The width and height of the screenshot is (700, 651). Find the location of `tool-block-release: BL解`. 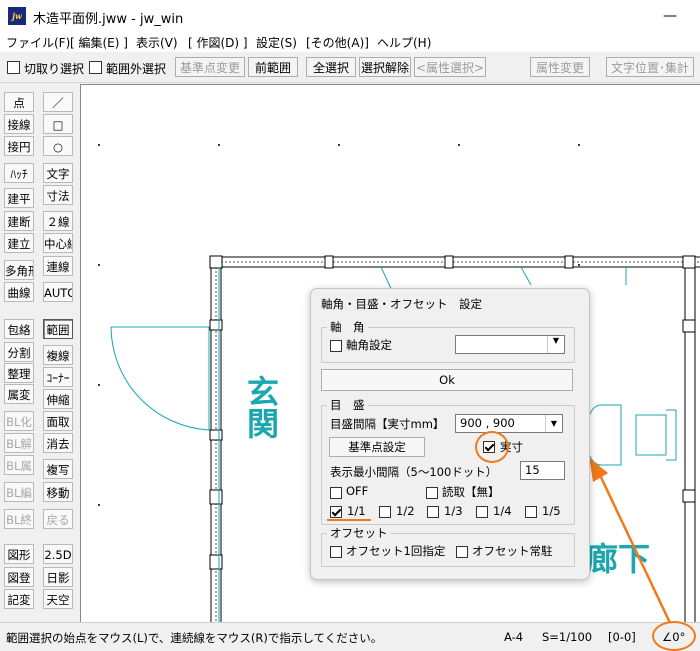

tool-block-release: BL解 is located at coordinates (19, 443).